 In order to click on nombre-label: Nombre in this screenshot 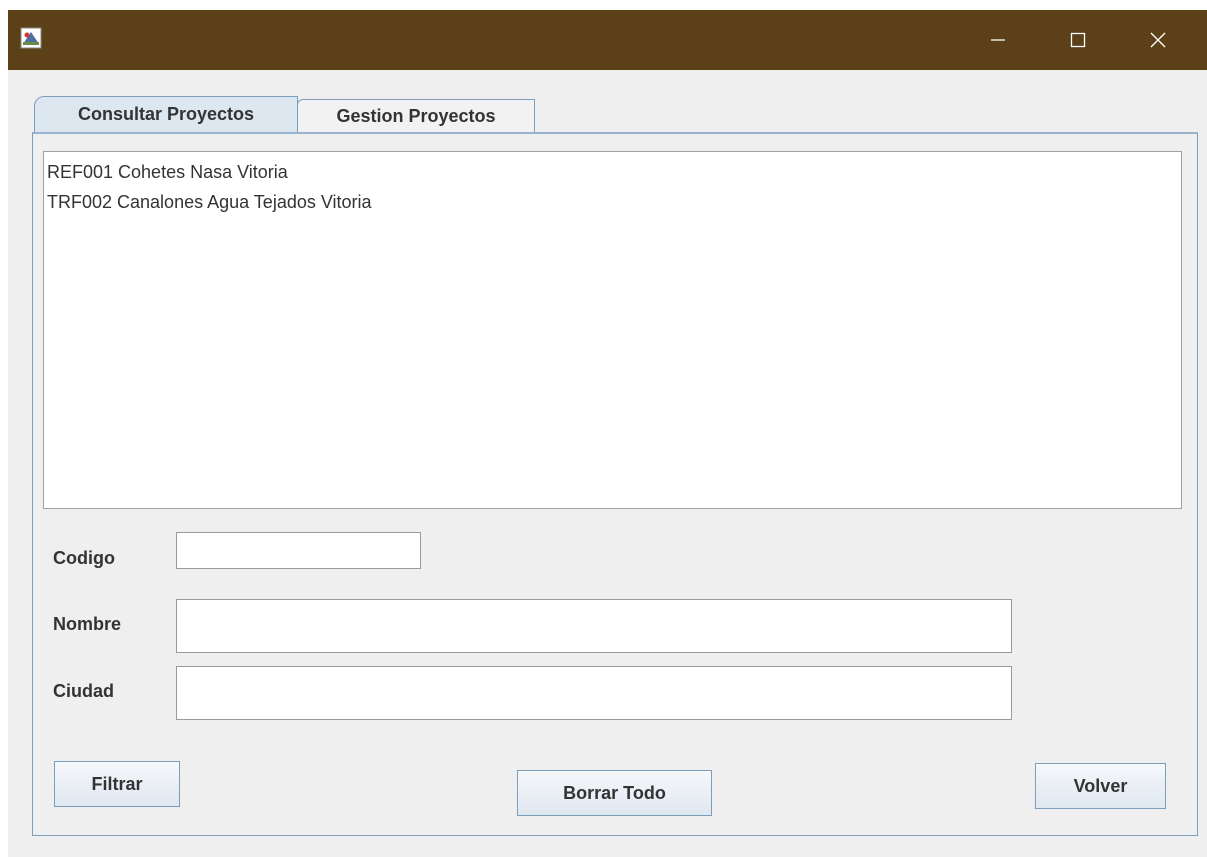, I will do `click(87, 624)`.